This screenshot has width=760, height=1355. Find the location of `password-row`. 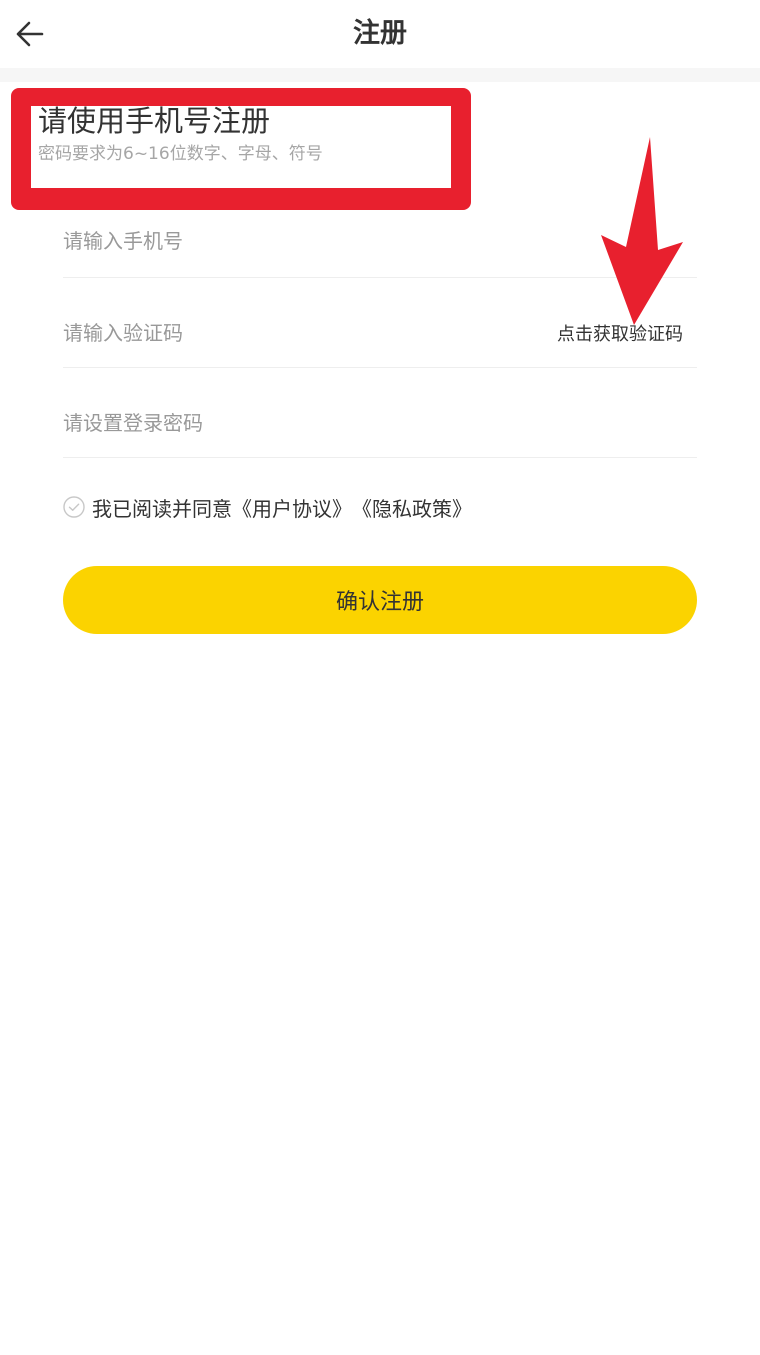

password-row is located at coordinates (380, 420).